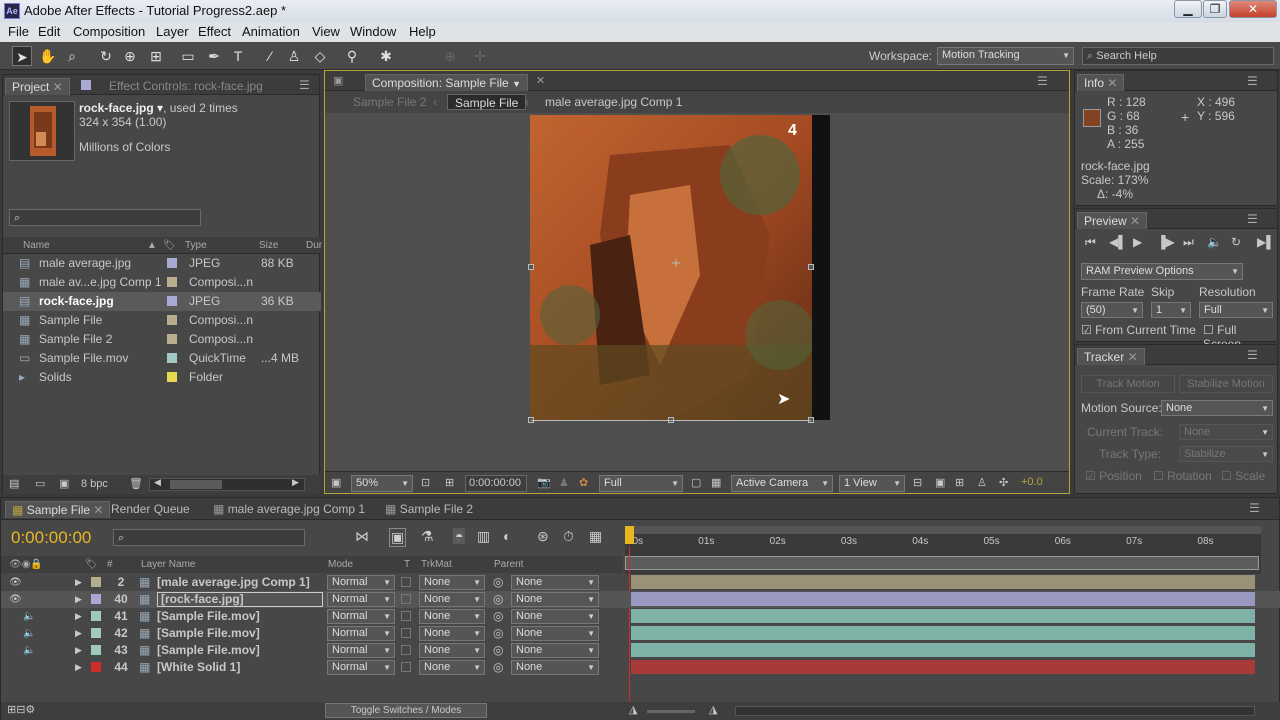 This screenshot has width=1280, height=720. What do you see at coordinates (198, 667) in the screenshot?
I see `layer-name: [White Solid 1]` at bounding box center [198, 667].